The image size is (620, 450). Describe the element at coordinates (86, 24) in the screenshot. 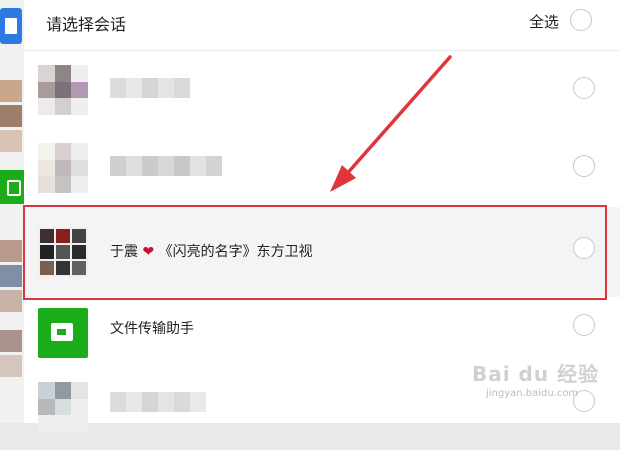

I see `dialog-title: 请选择会话` at that location.